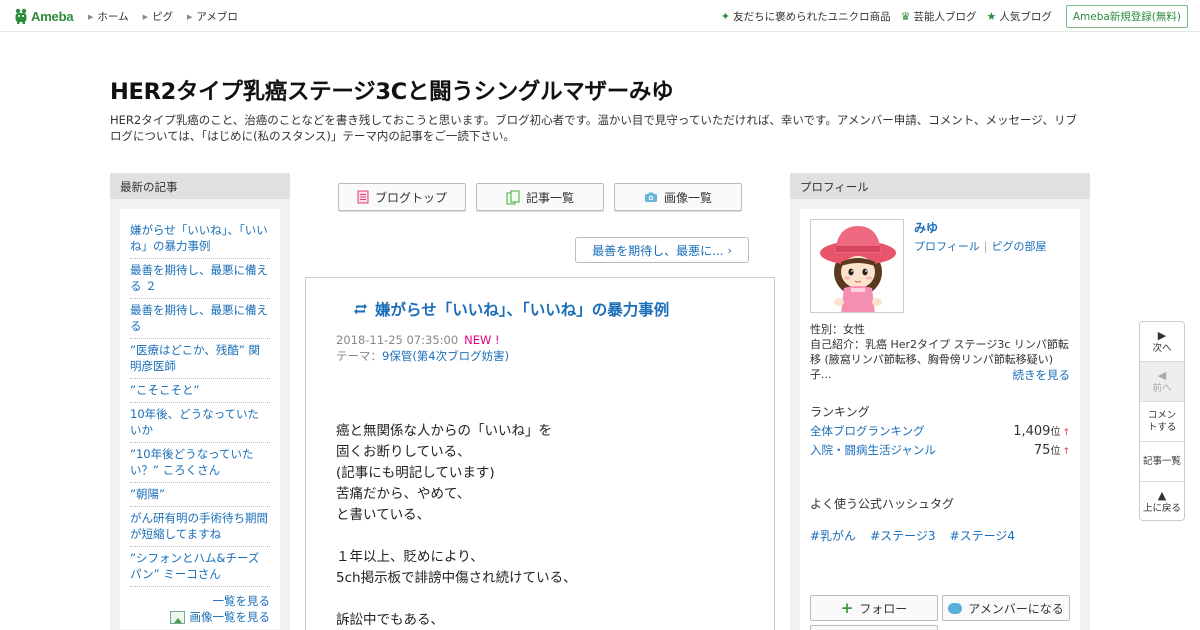 This screenshot has height=630, width=1200. What do you see at coordinates (940, 450) in the screenshot?
I see `ranking-row: 入院・闘病生活ジャンル 75位 ↑` at bounding box center [940, 450].